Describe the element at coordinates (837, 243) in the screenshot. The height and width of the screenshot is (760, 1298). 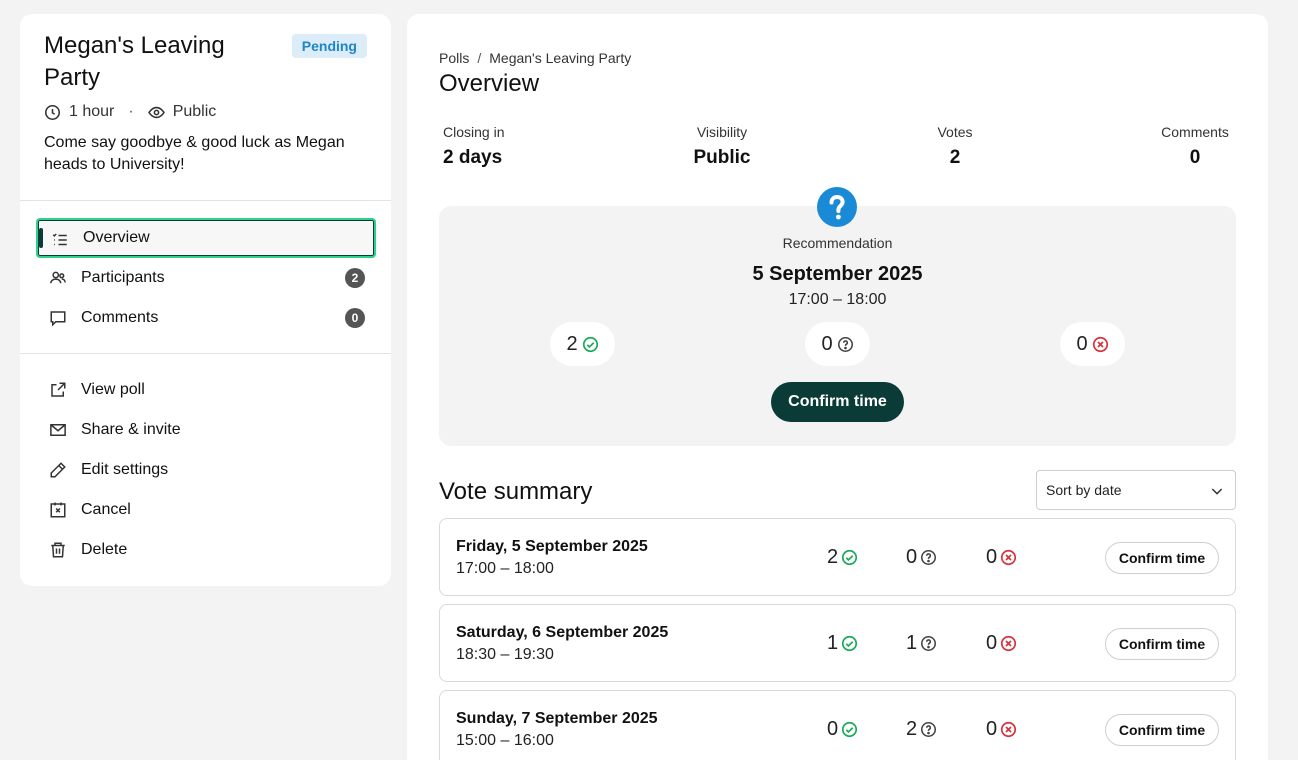
I see `recommendation-label: Recommendation` at that location.